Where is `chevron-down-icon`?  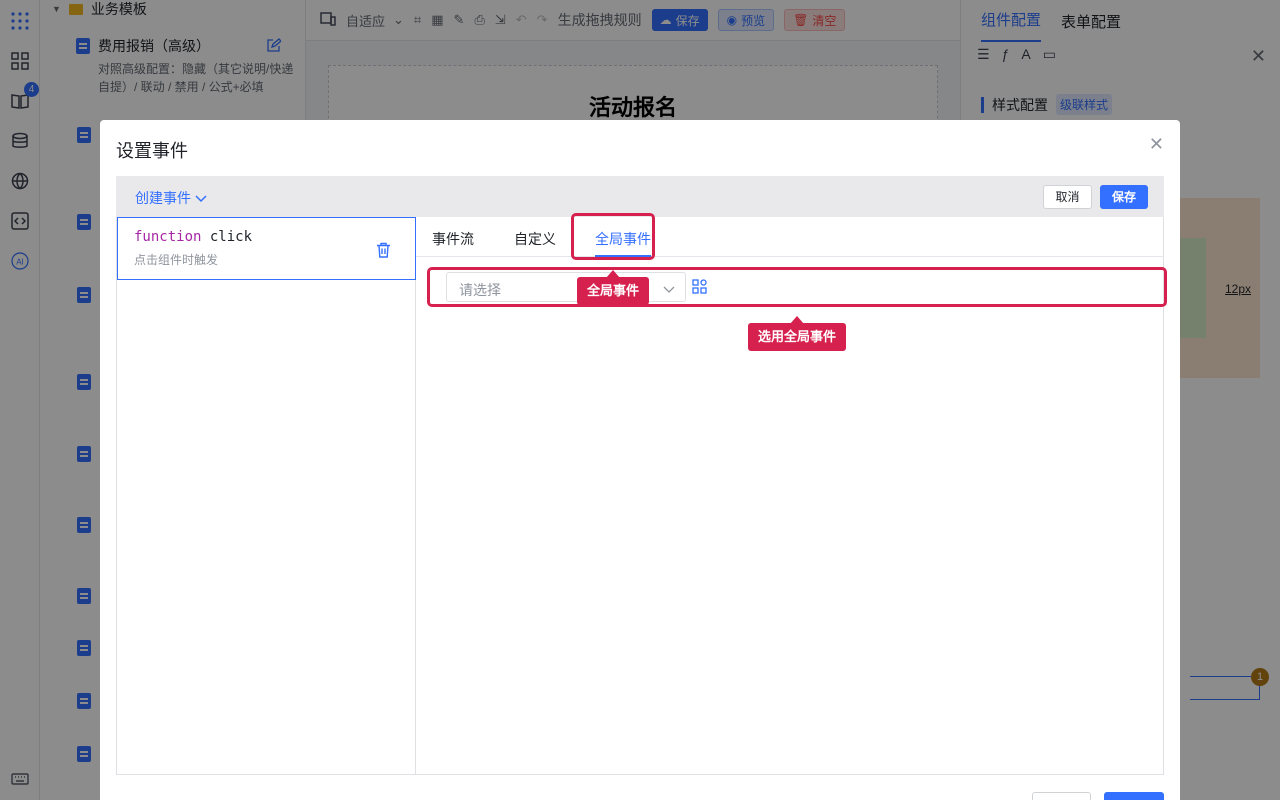
chevron-down-icon is located at coordinates (201, 198).